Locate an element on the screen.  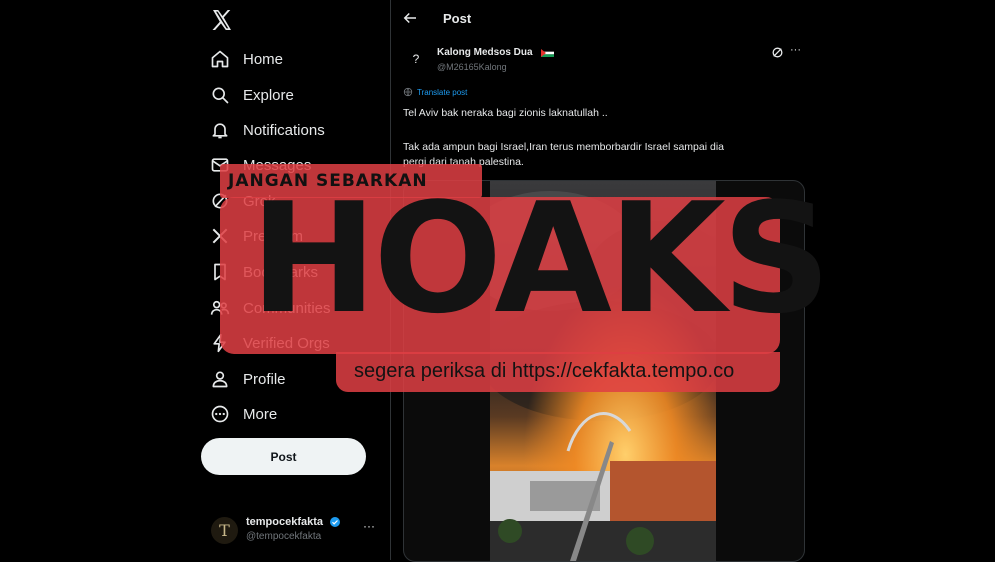
nav-communities-label: Communities is located at coordinates (287, 308).